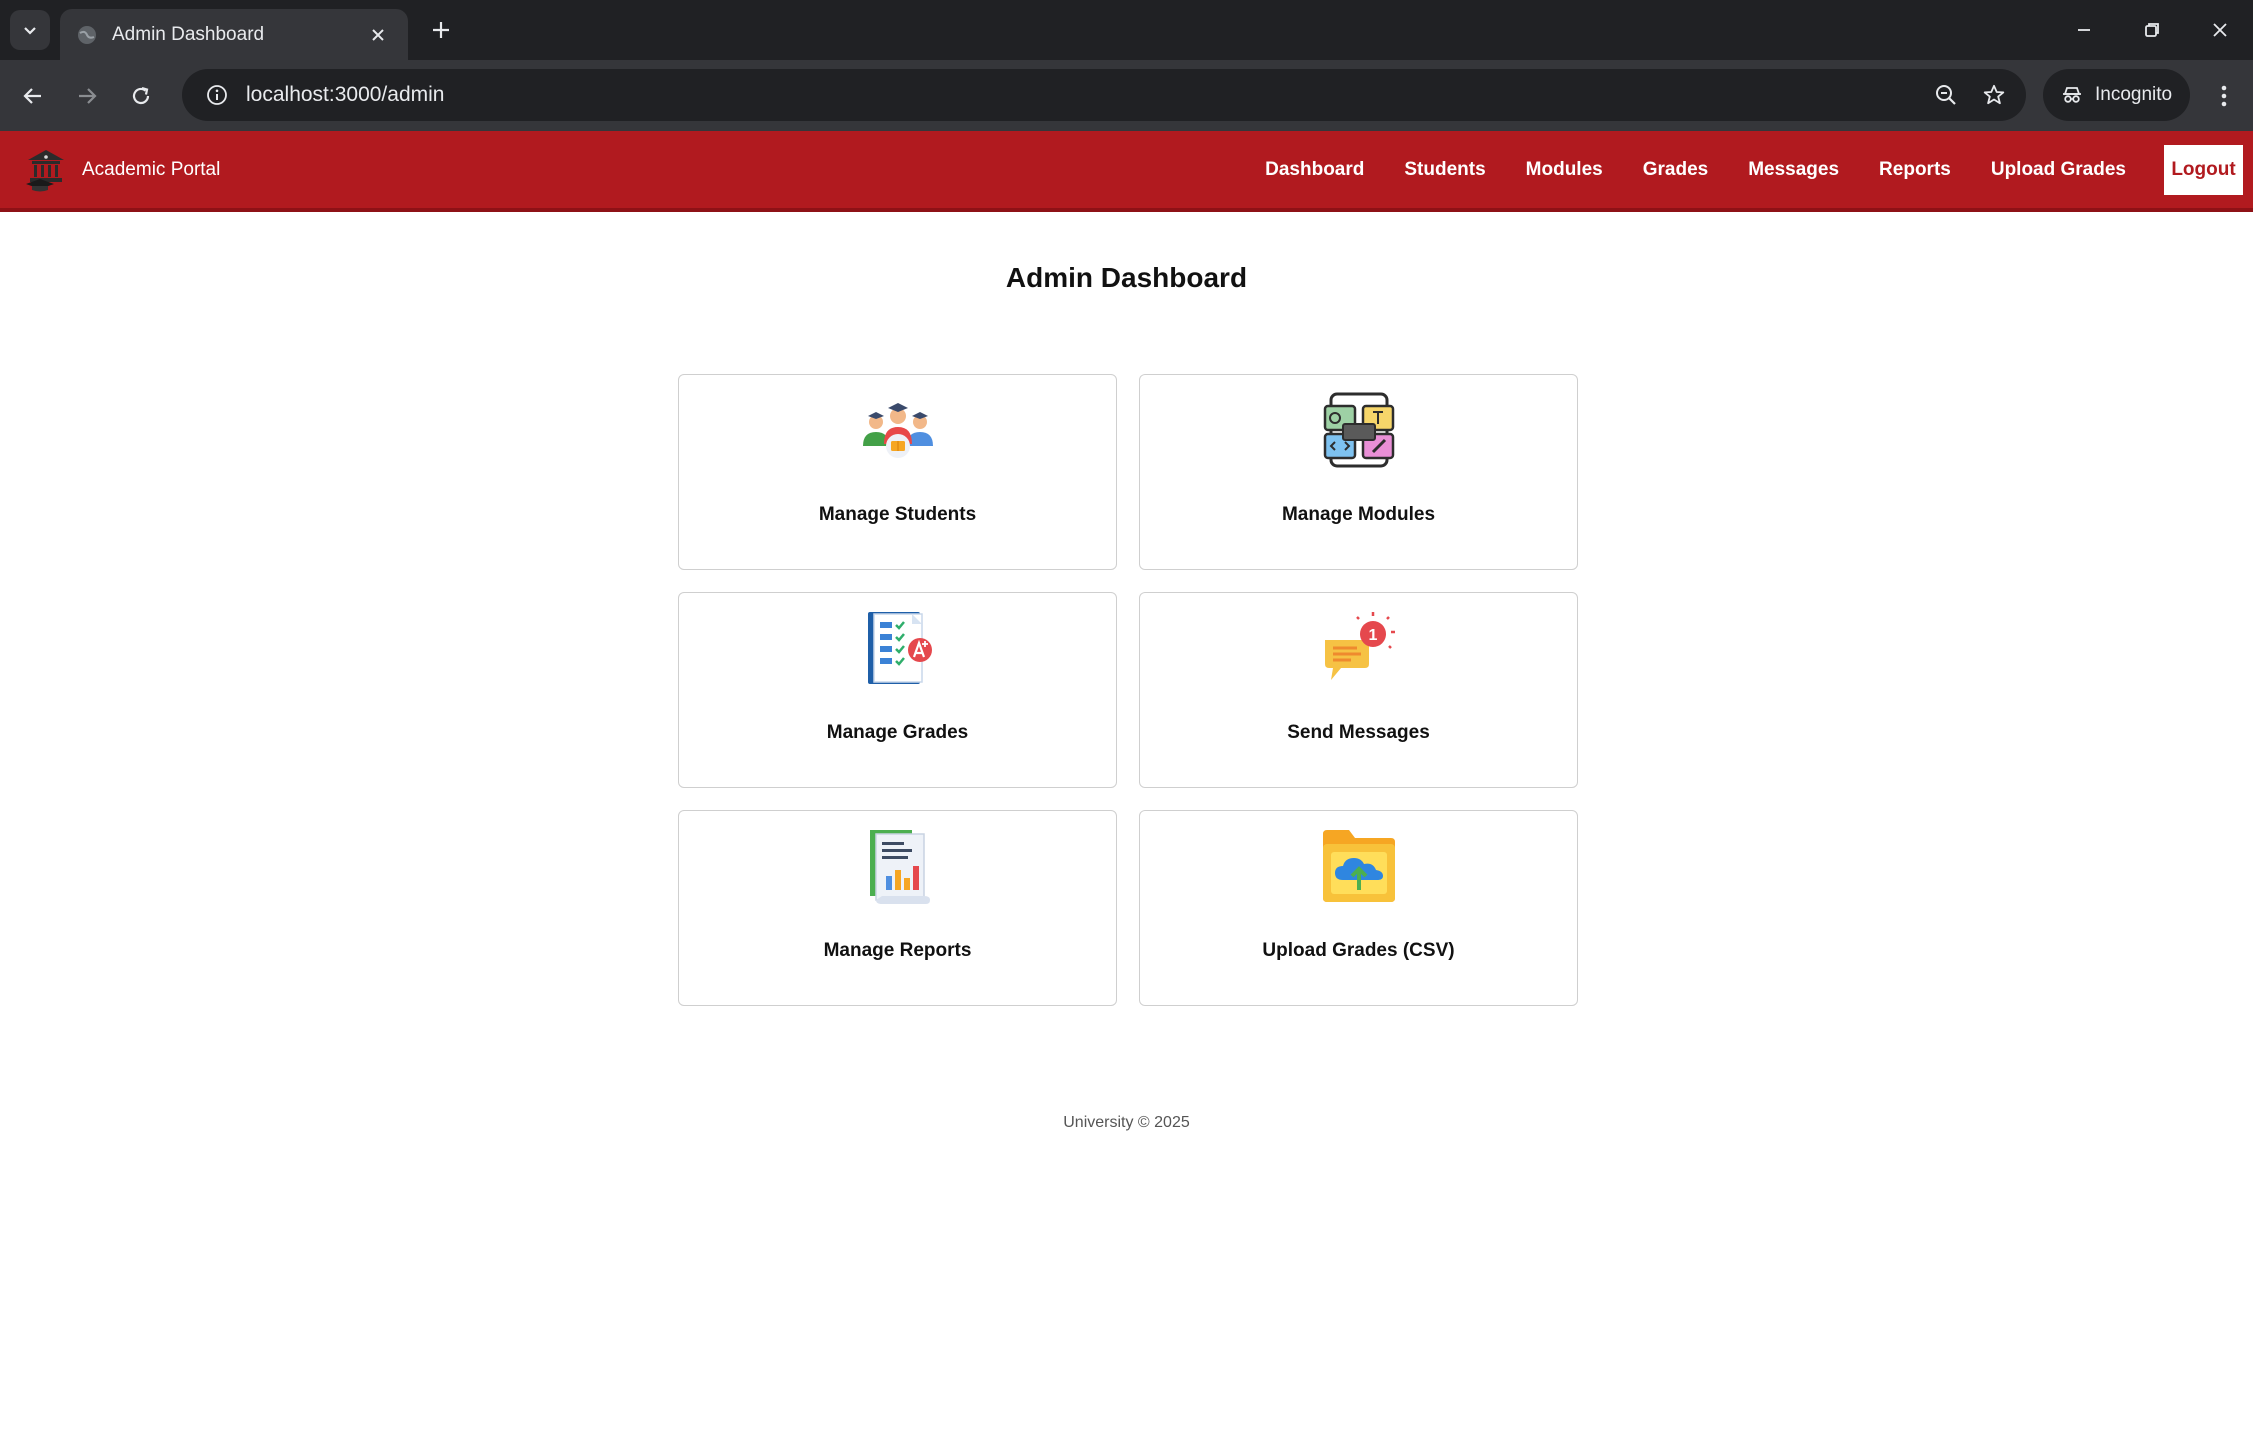 The width and height of the screenshot is (2253, 1429). Describe the element at coordinates (1126, 30) in the screenshot. I see `browser-tab-bar: Admin Dashboard` at that location.